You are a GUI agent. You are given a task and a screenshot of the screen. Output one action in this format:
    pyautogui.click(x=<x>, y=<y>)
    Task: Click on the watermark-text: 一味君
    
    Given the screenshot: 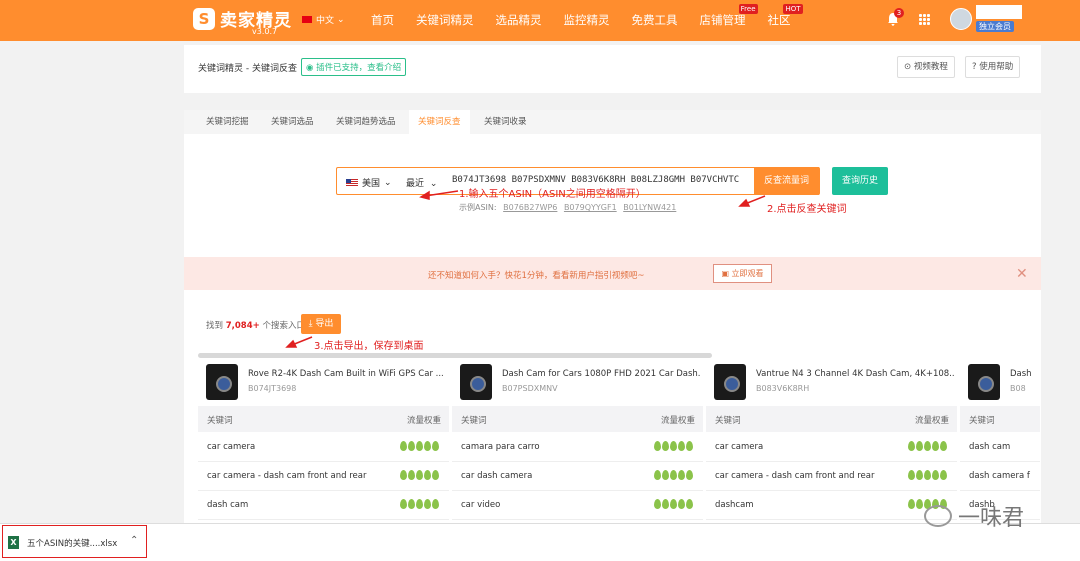 What is the action you would take?
    pyautogui.click(x=991, y=518)
    